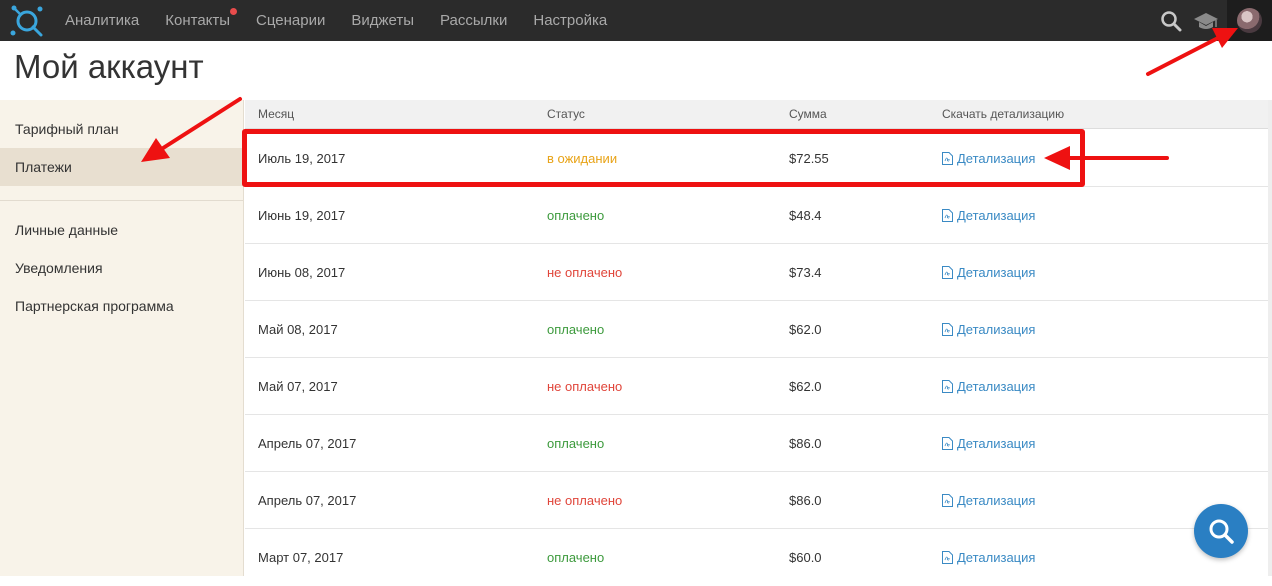 This screenshot has width=1272, height=586. I want to click on amount-cell: $60.0, so click(805, 557).